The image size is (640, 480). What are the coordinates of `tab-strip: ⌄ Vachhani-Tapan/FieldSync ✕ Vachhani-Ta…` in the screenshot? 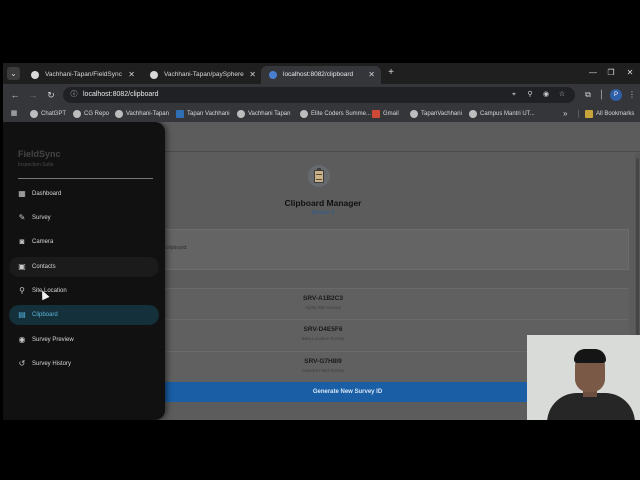 It's located at (321, 73).